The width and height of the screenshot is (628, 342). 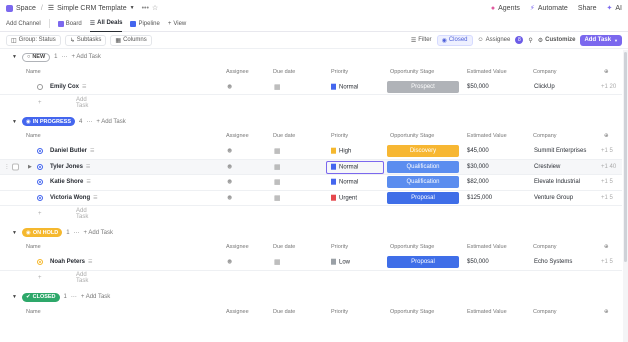 What do you see at coordinates (177, 24) in the screenshot?
I see `add-view-button: + View` at bounding box center [177, 24].